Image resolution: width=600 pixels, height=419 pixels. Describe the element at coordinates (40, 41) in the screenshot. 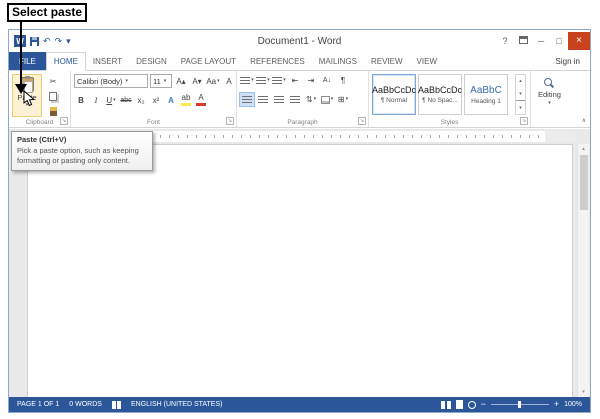

I see `quick-access-toolbar: W ↶ ↷ ▾` at that location.